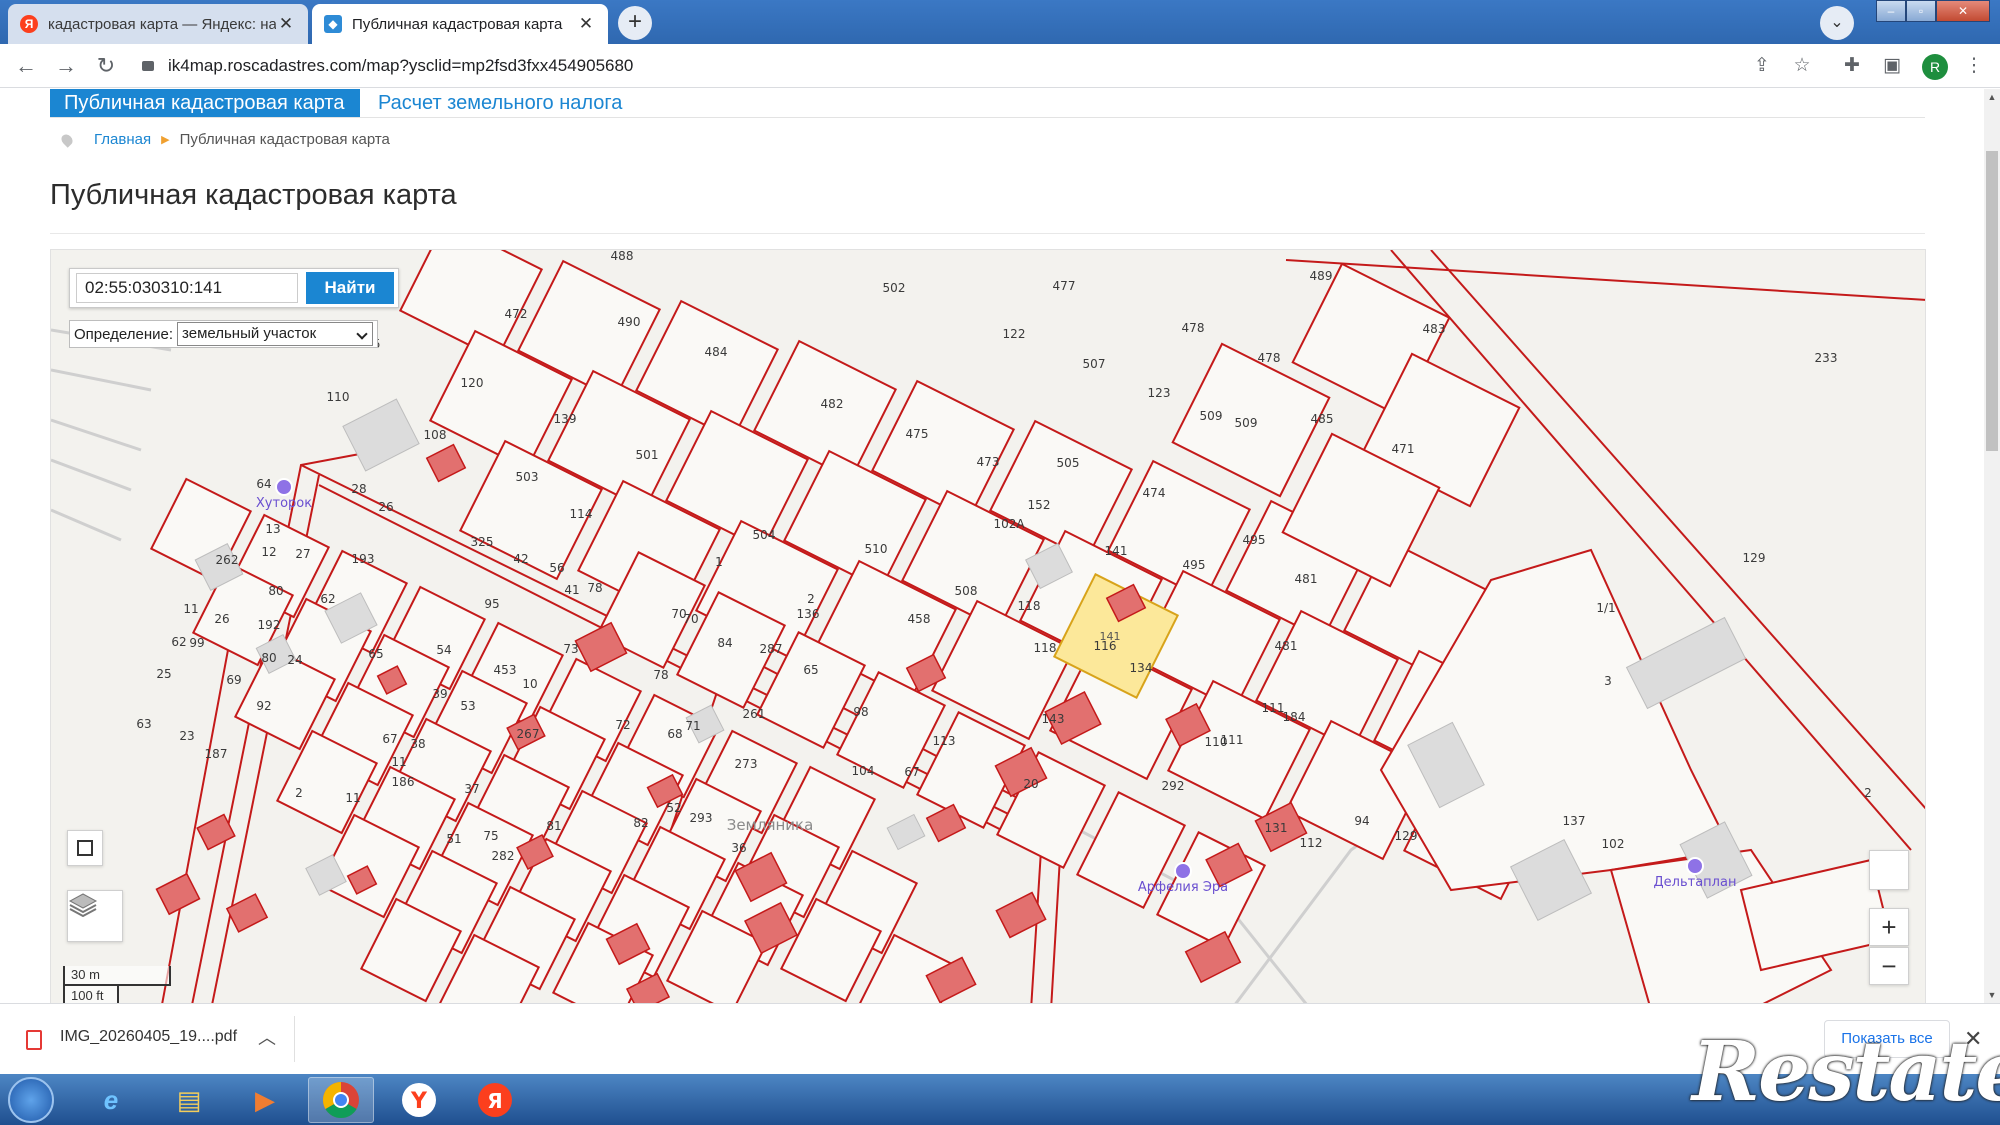  What do you see at coordinates (189, 1100) in the screenshot?
I see `file-explorer-icon: ▤` at bounding box center [189, 1100].